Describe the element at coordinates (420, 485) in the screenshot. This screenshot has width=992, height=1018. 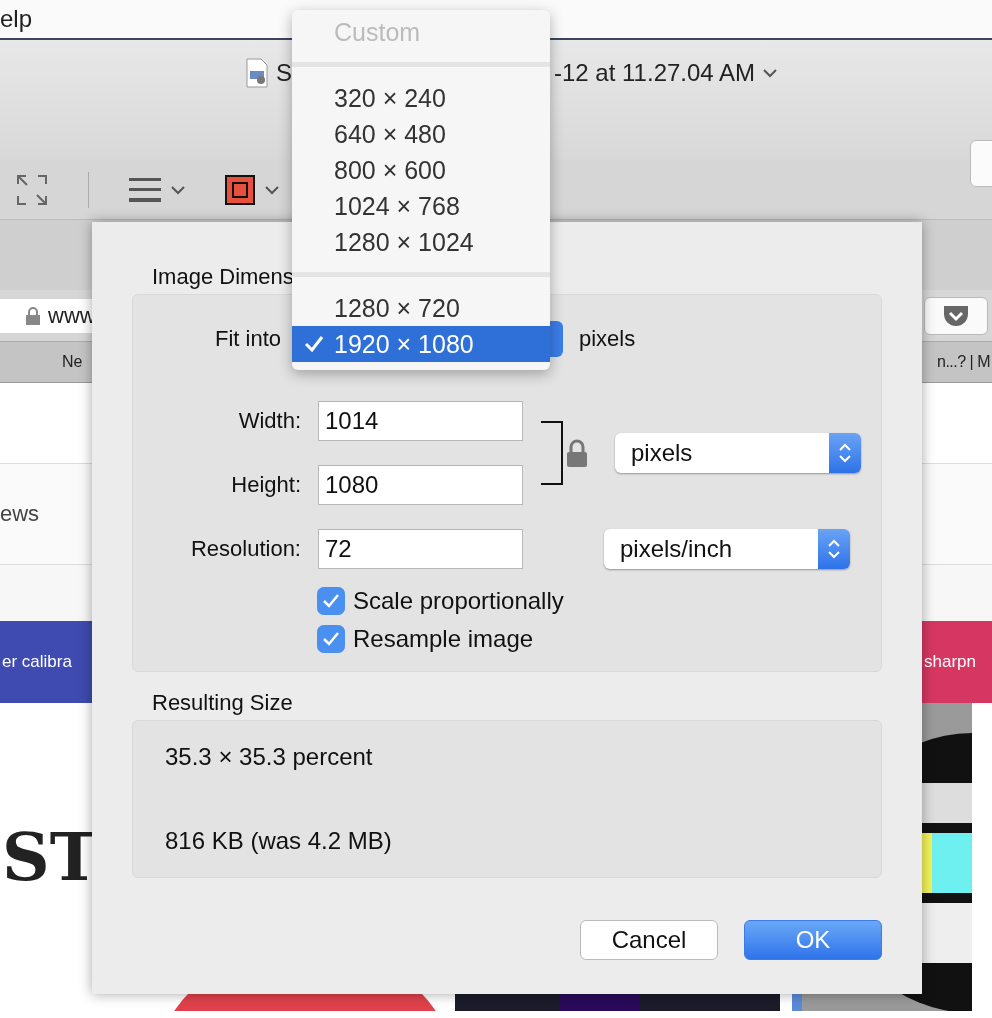
I see `input-field: 1080` at that location.